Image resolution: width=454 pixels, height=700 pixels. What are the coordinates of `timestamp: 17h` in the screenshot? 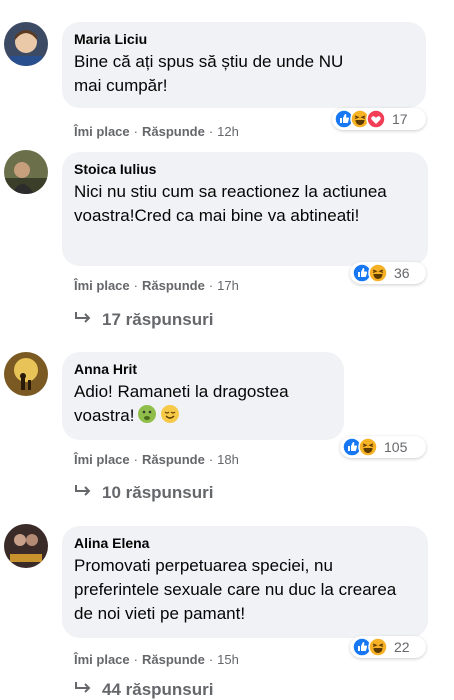 It's located at (228, 285).